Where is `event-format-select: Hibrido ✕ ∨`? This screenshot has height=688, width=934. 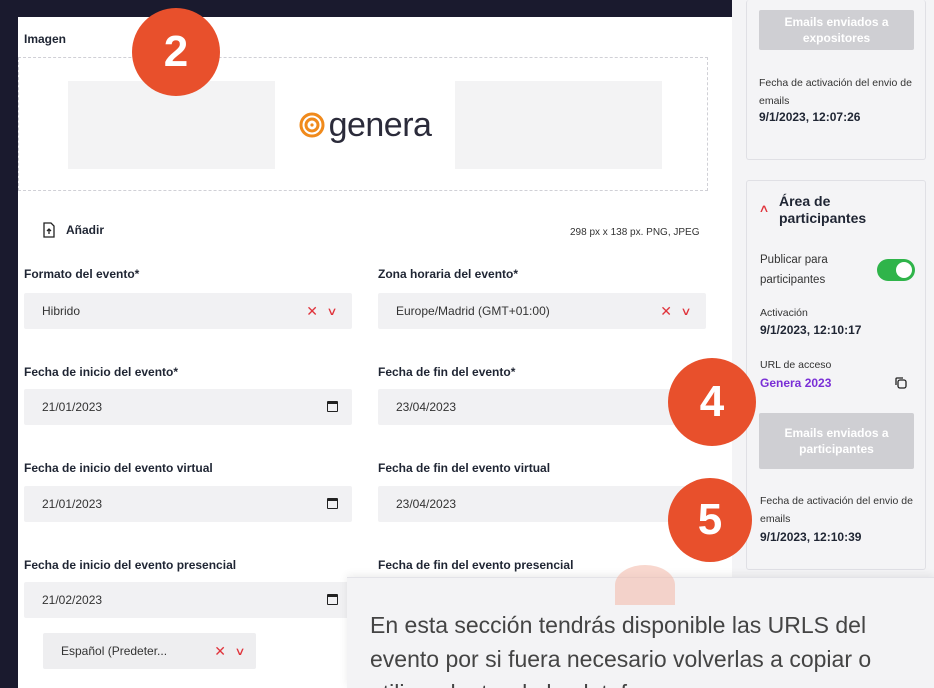 event-format-select: Hibrido ✕ ∨ is located at coordinates (188, 311).